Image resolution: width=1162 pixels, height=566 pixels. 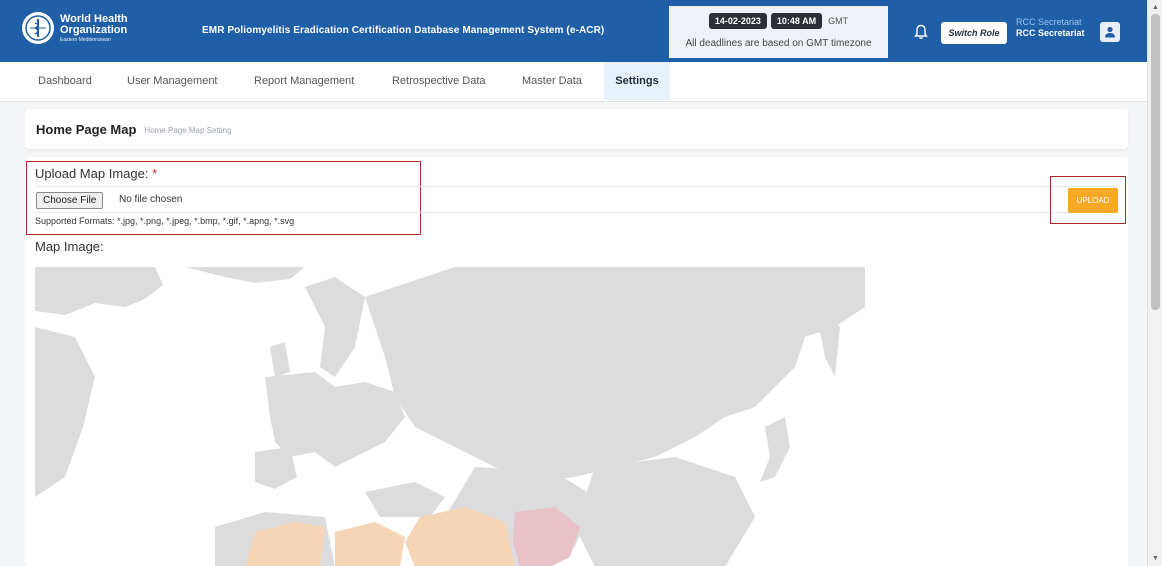 I want to click on nav-user-management: User Management, so click(x=172, y=81).